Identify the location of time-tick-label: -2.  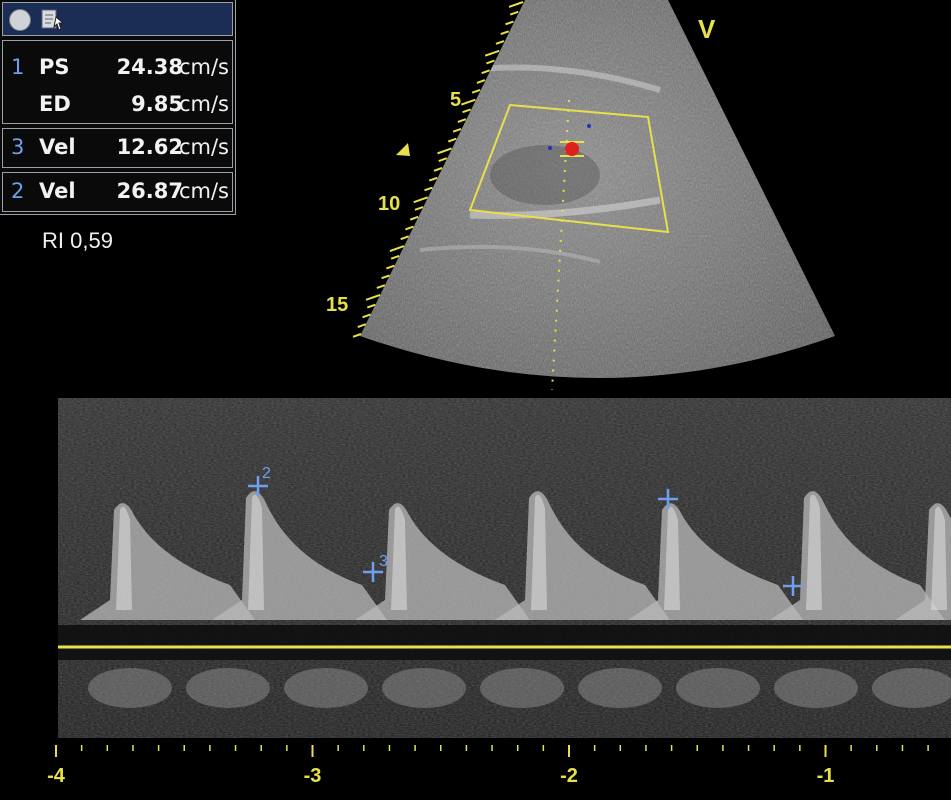
(569, 776).